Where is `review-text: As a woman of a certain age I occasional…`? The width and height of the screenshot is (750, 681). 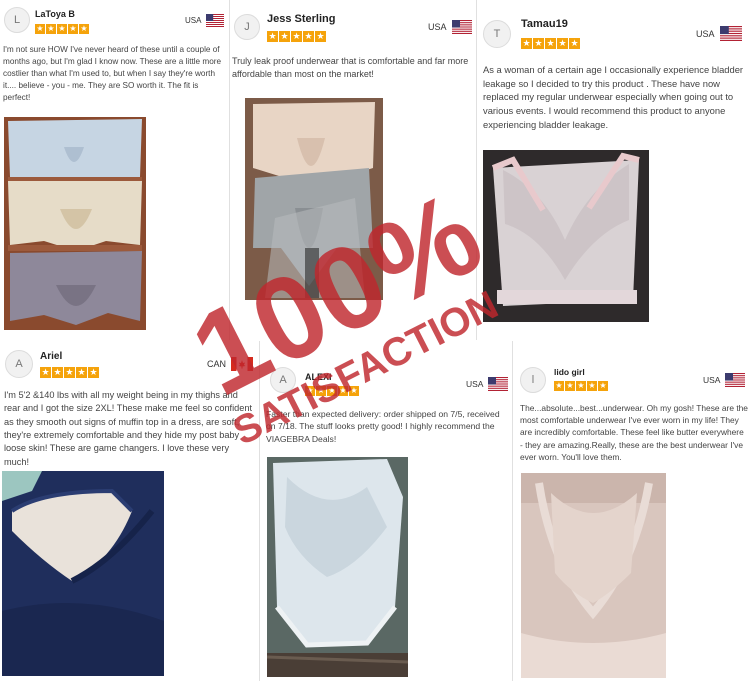 review-text: As a woman of a certain age I occasional… is located at coordinates (613, 97).